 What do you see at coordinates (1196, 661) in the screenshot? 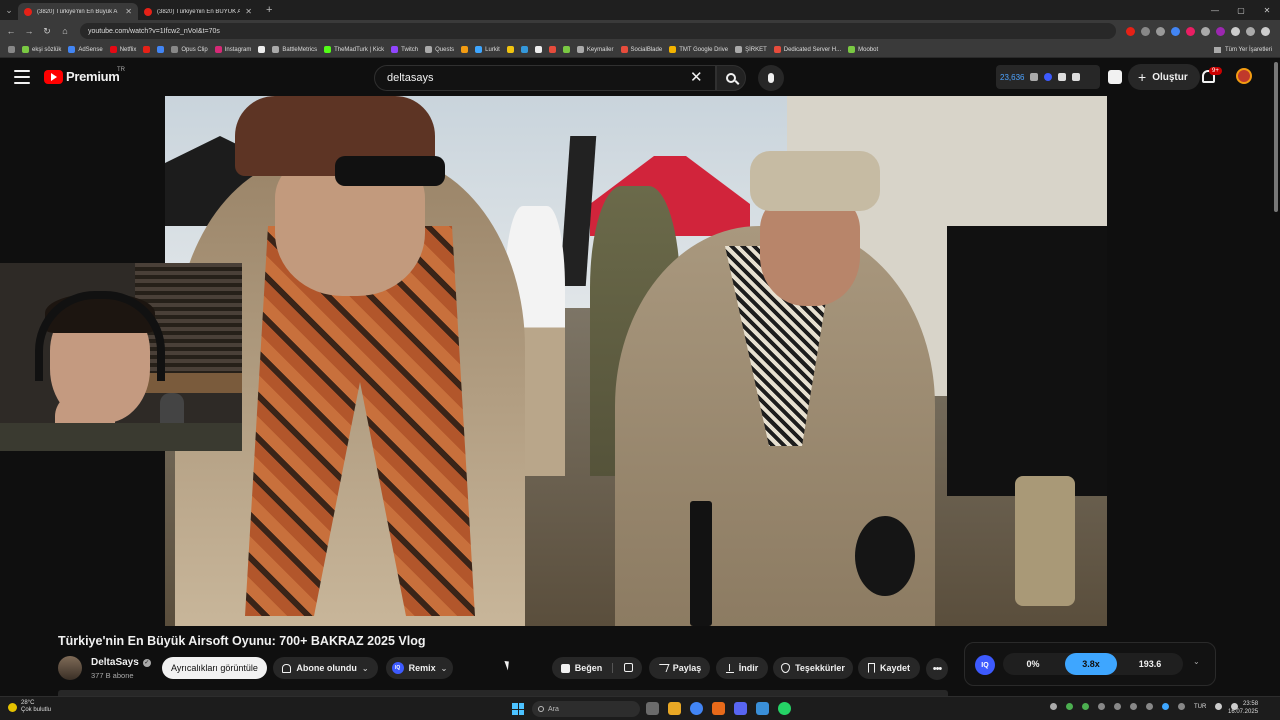
I see `chevron-down-icon: ⌄` at bounding box center [1196, 661].